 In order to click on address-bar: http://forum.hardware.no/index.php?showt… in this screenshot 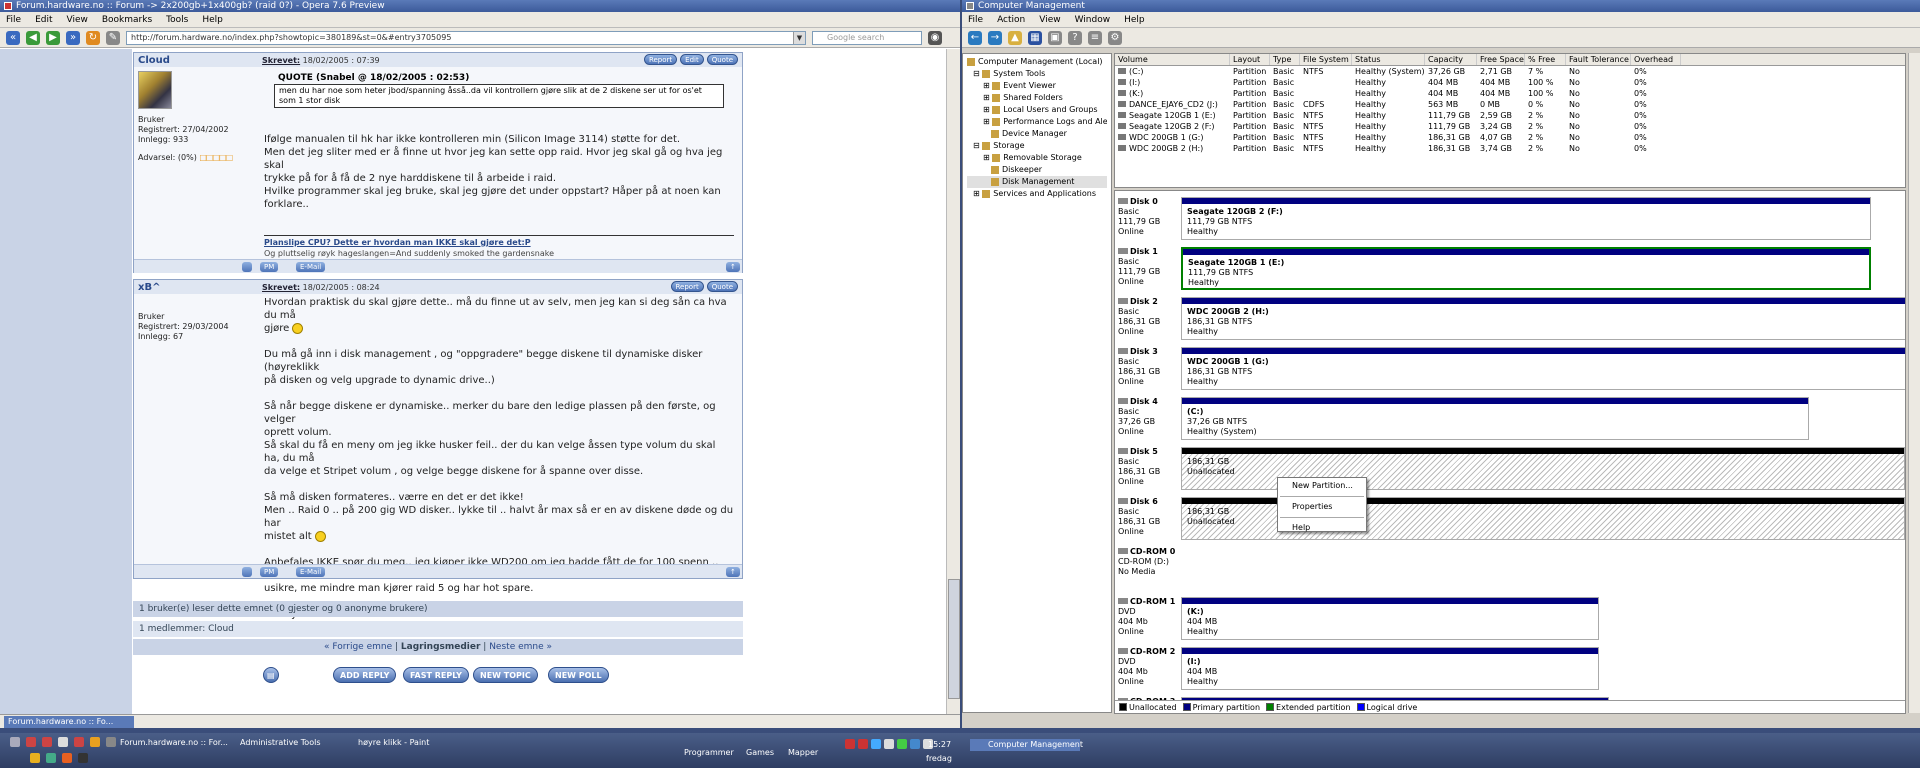, I will do `click(466, 37)`.